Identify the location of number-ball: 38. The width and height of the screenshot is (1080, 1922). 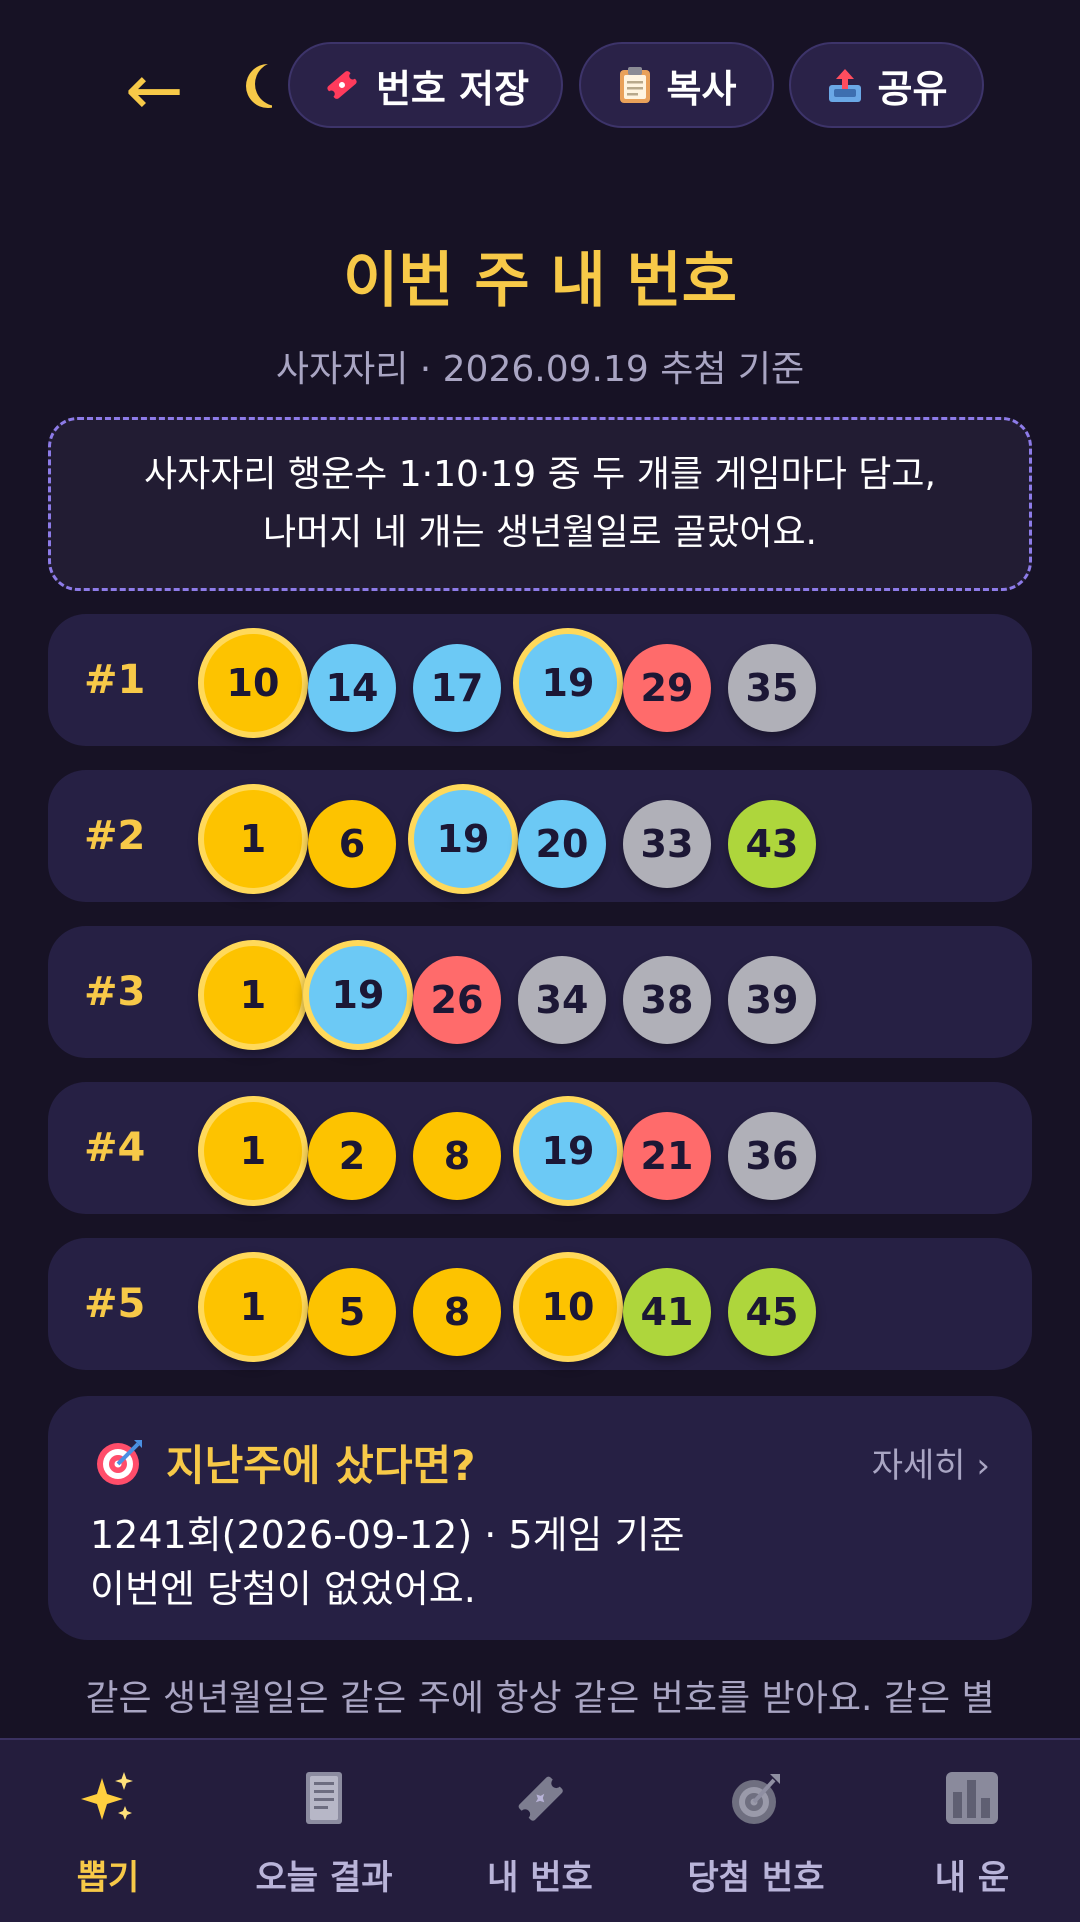
(667, 1000).